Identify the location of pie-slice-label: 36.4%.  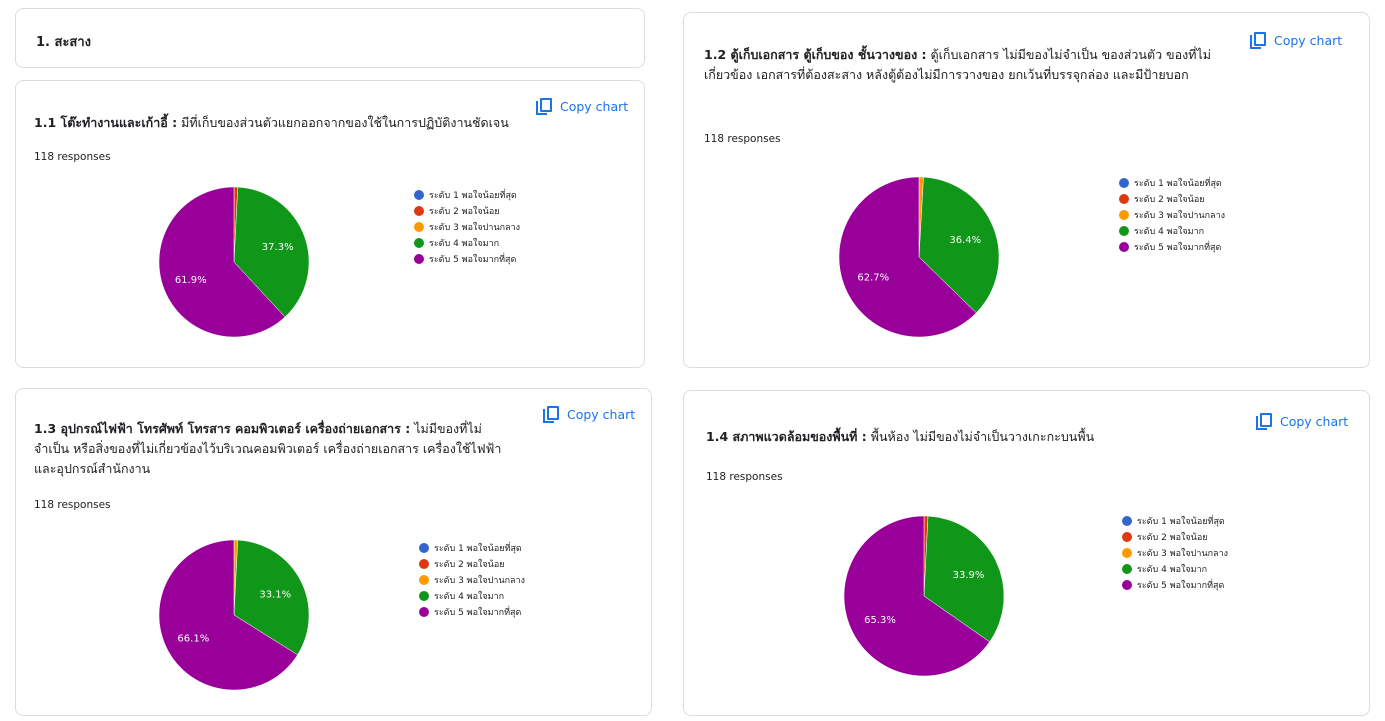
(965, 240).